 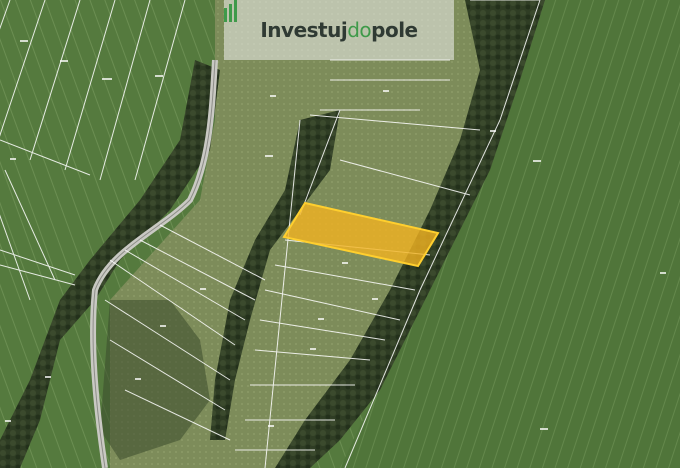 I want to click on brand-banner: Investujdopole, so click(x=339, y=30).